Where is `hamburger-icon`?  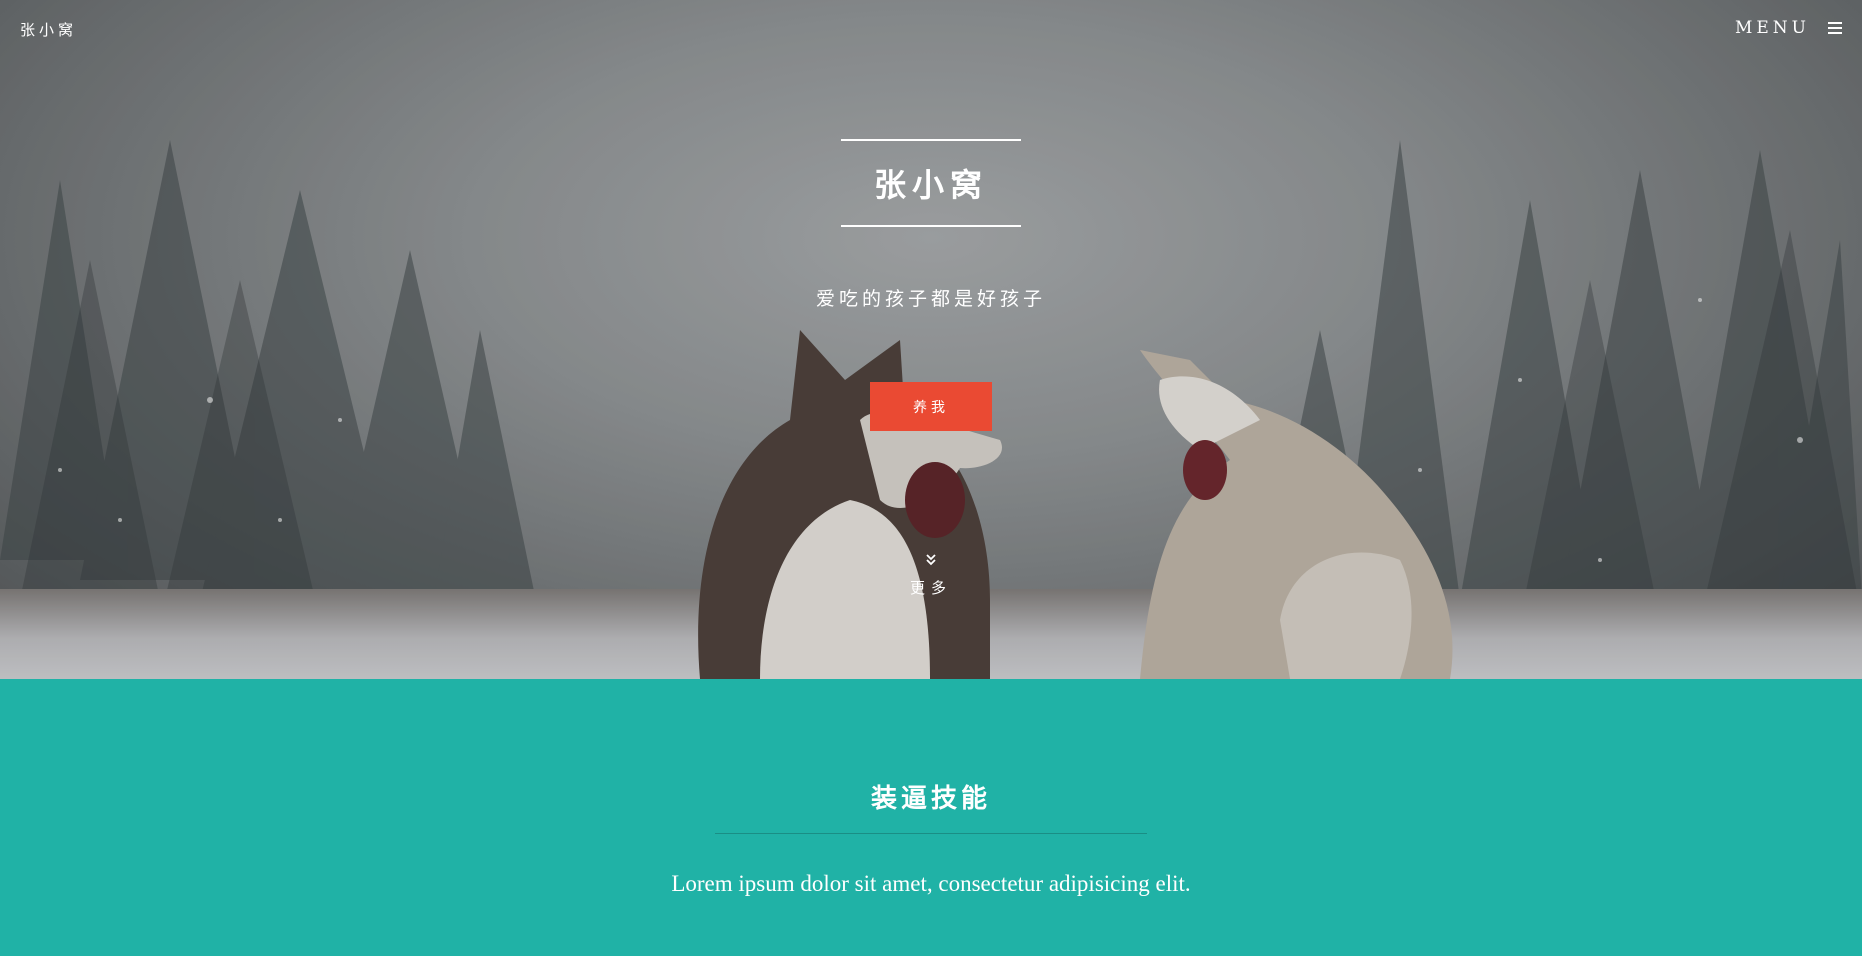 hamburger-icon is located at coordinates (1835, 28).